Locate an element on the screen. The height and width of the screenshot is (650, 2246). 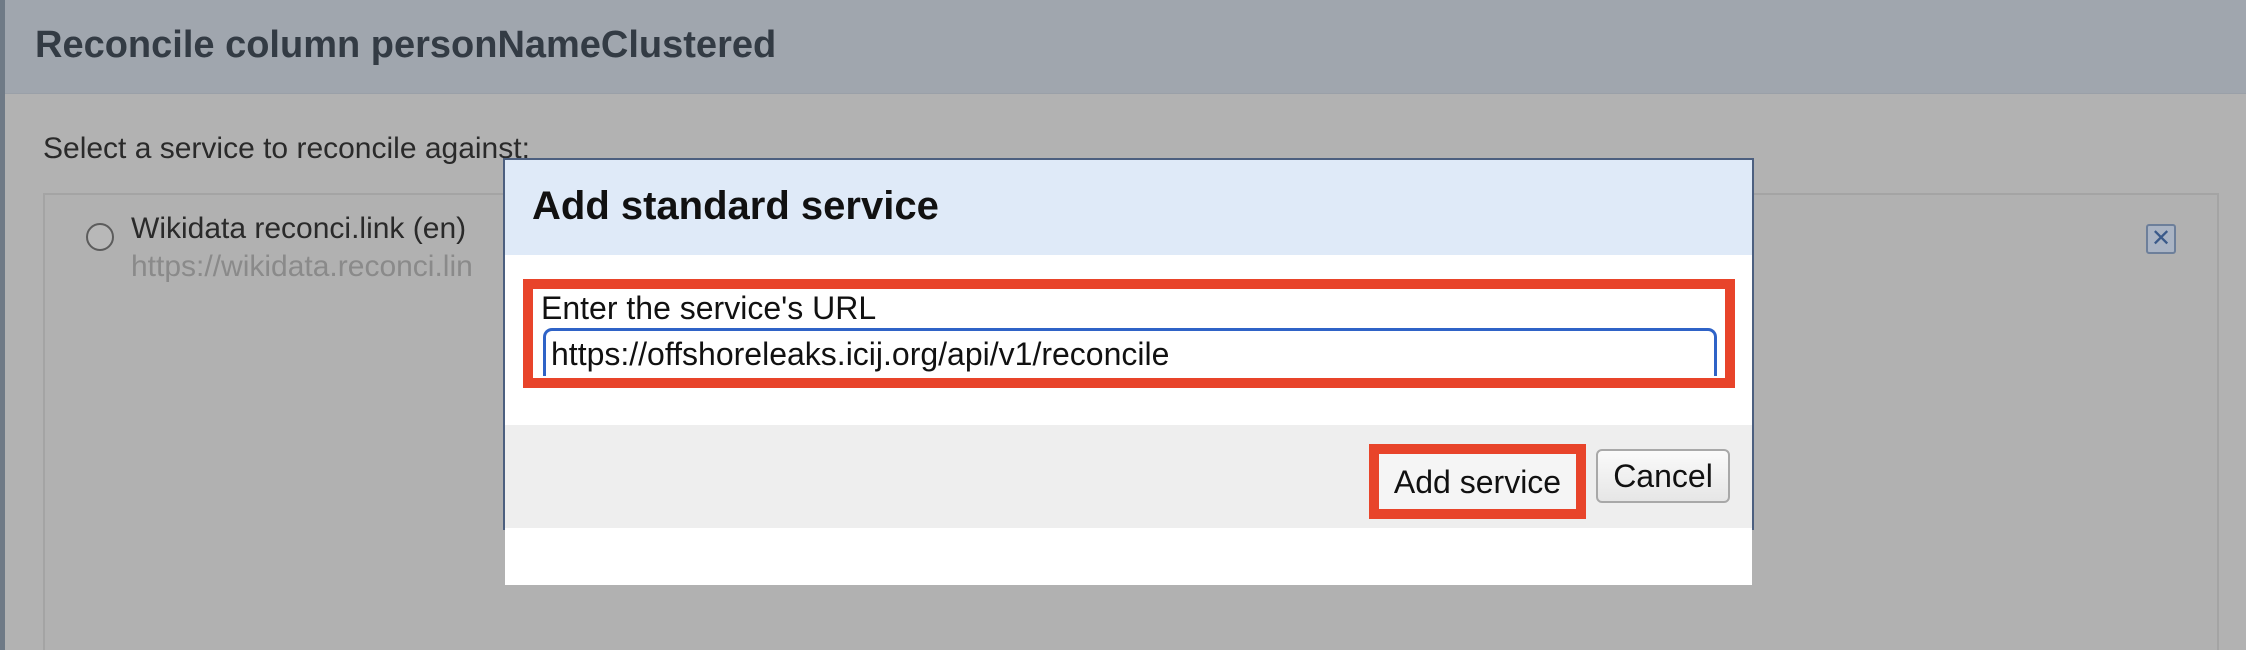
modal-title: Add standard service is located at coordinates (735, 206).